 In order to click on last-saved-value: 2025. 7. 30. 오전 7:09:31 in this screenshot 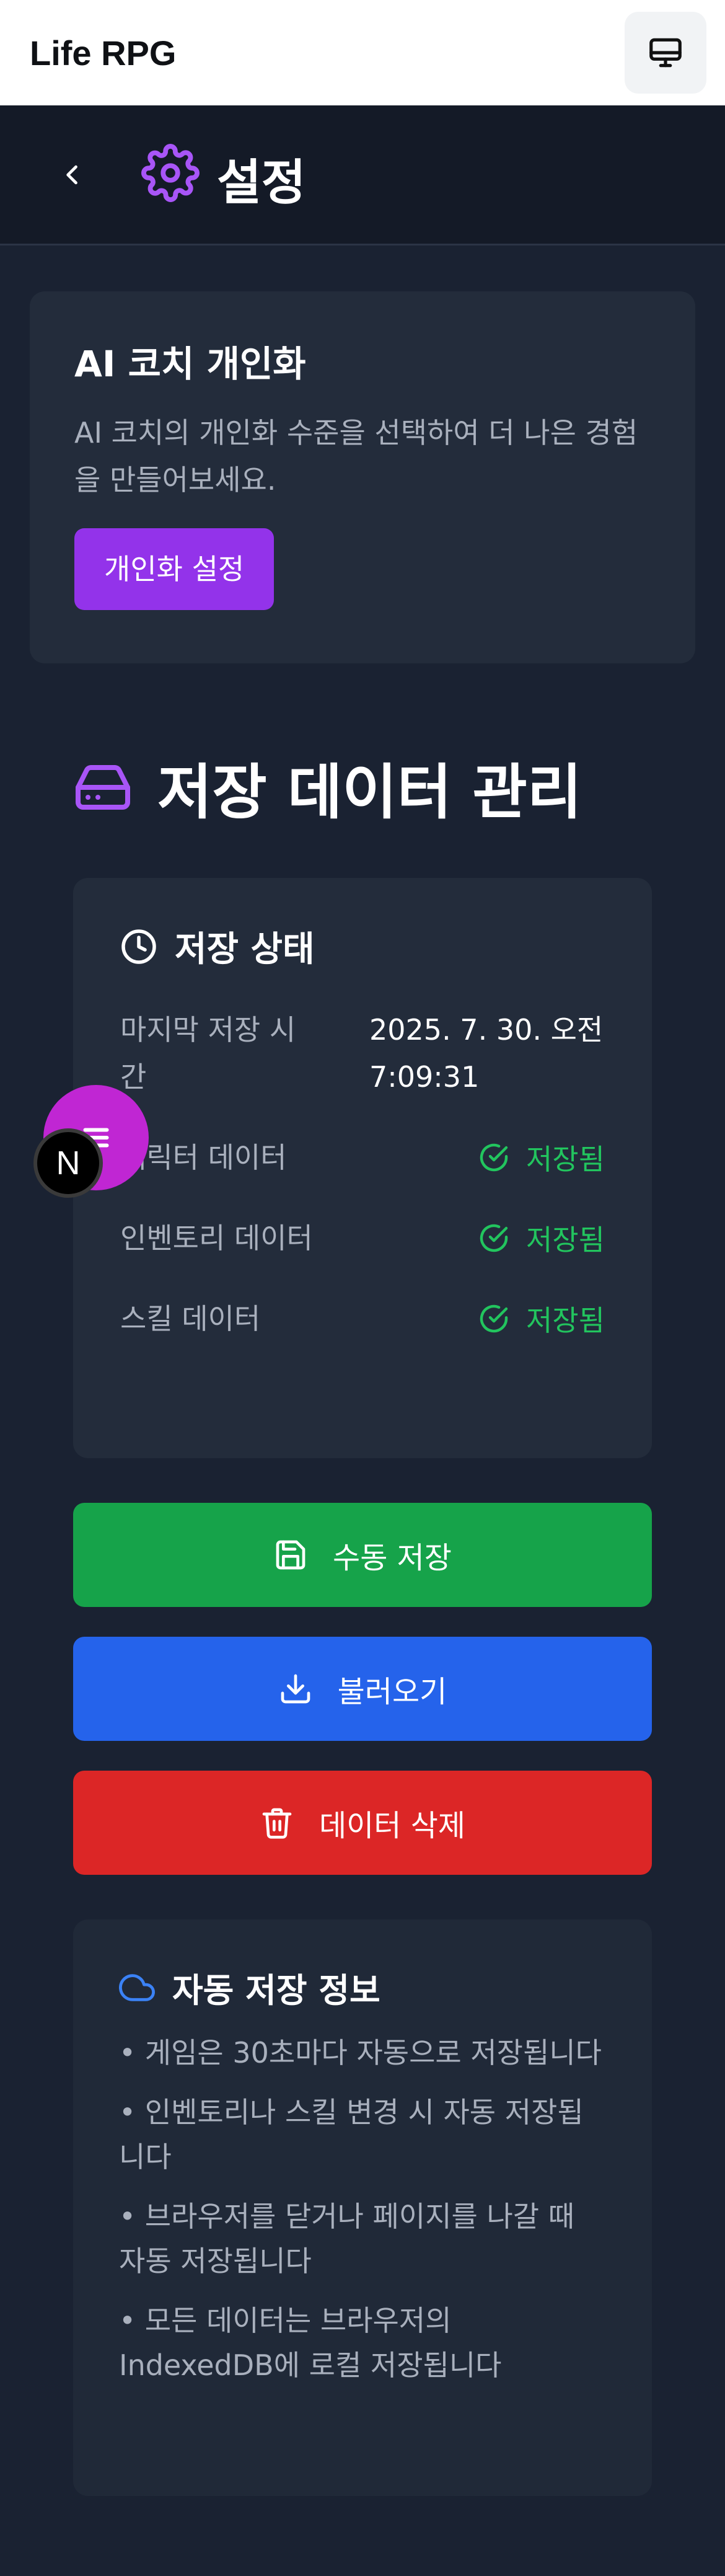, I will do `click(486, 1053)`.